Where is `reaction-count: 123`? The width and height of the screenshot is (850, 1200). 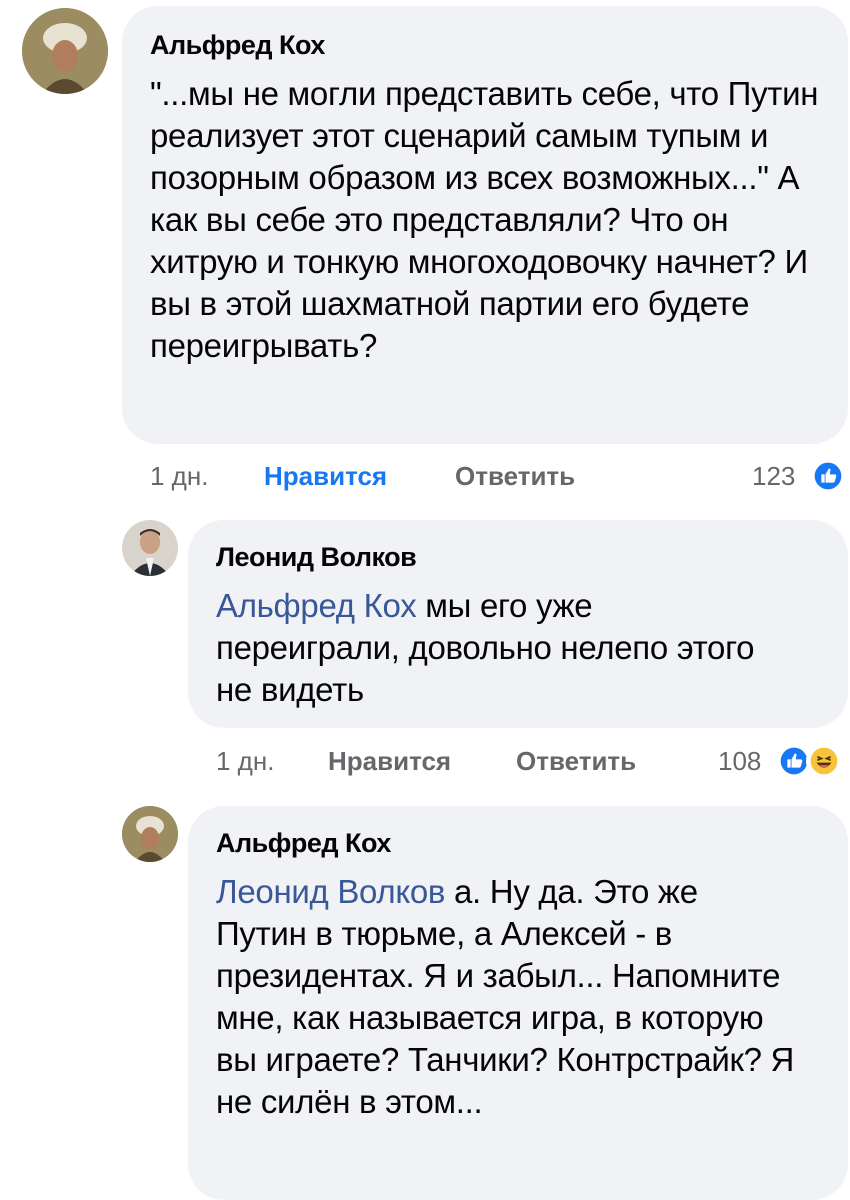 reaction-count: 123 is located at coordinates (774, 476).